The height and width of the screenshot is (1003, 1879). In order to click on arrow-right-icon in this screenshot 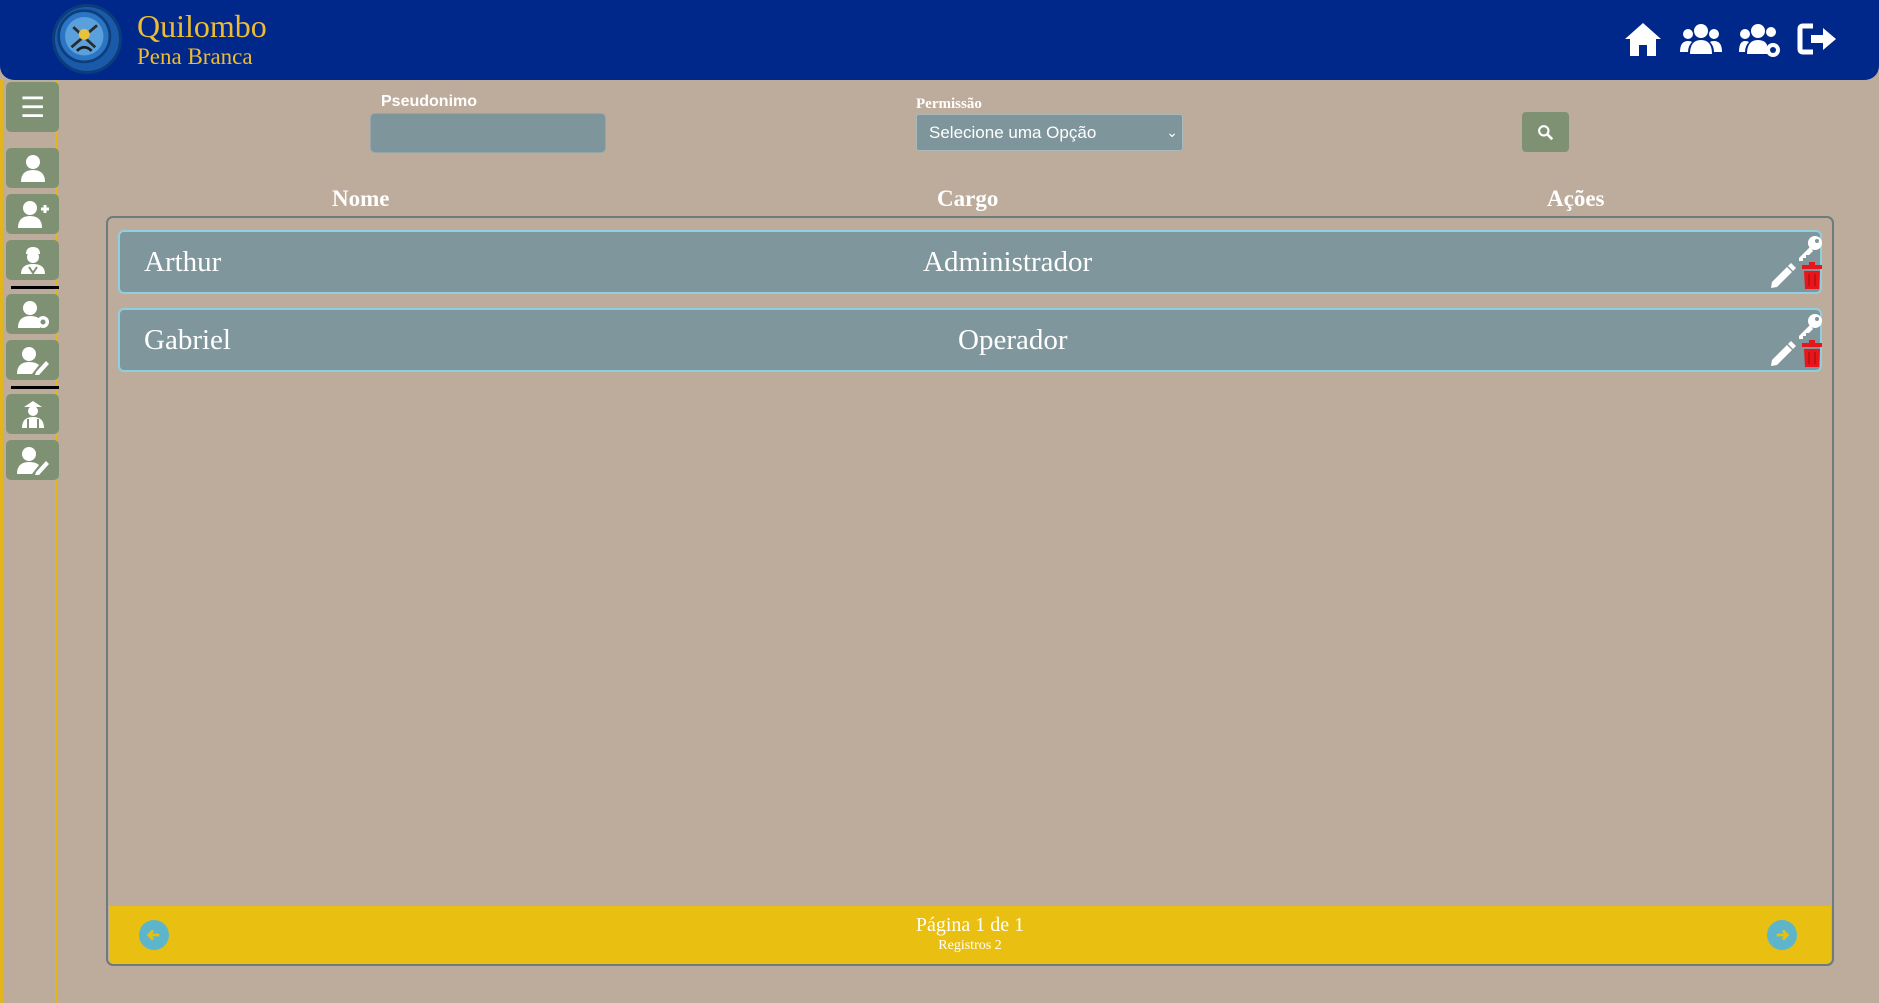, I will do `click(1783, 935)`.